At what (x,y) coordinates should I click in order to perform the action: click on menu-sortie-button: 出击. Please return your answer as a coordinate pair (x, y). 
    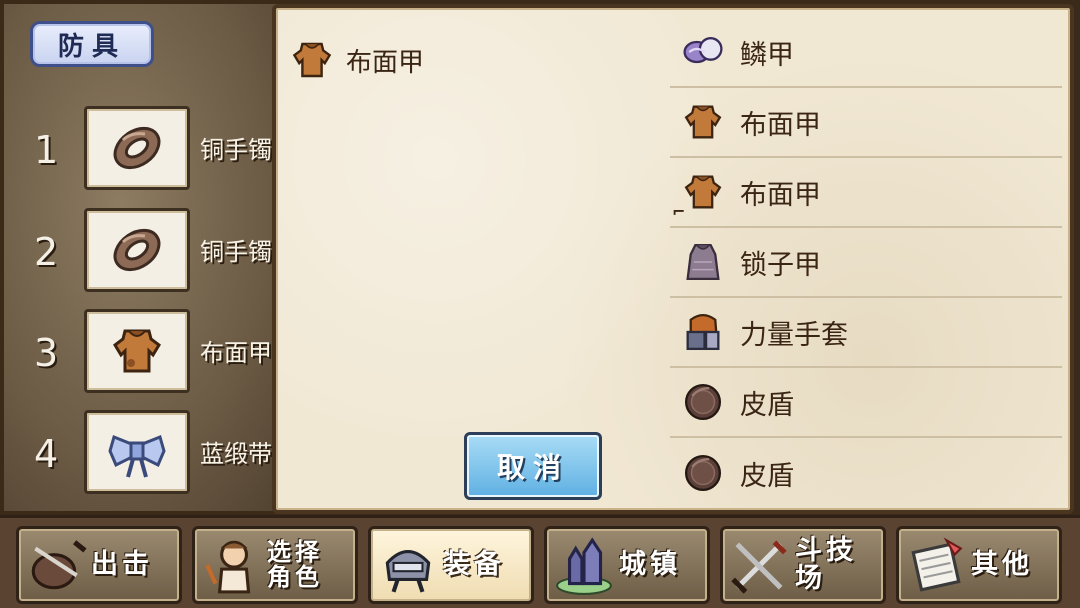
    Looking at the image, I should click on (99, 565).